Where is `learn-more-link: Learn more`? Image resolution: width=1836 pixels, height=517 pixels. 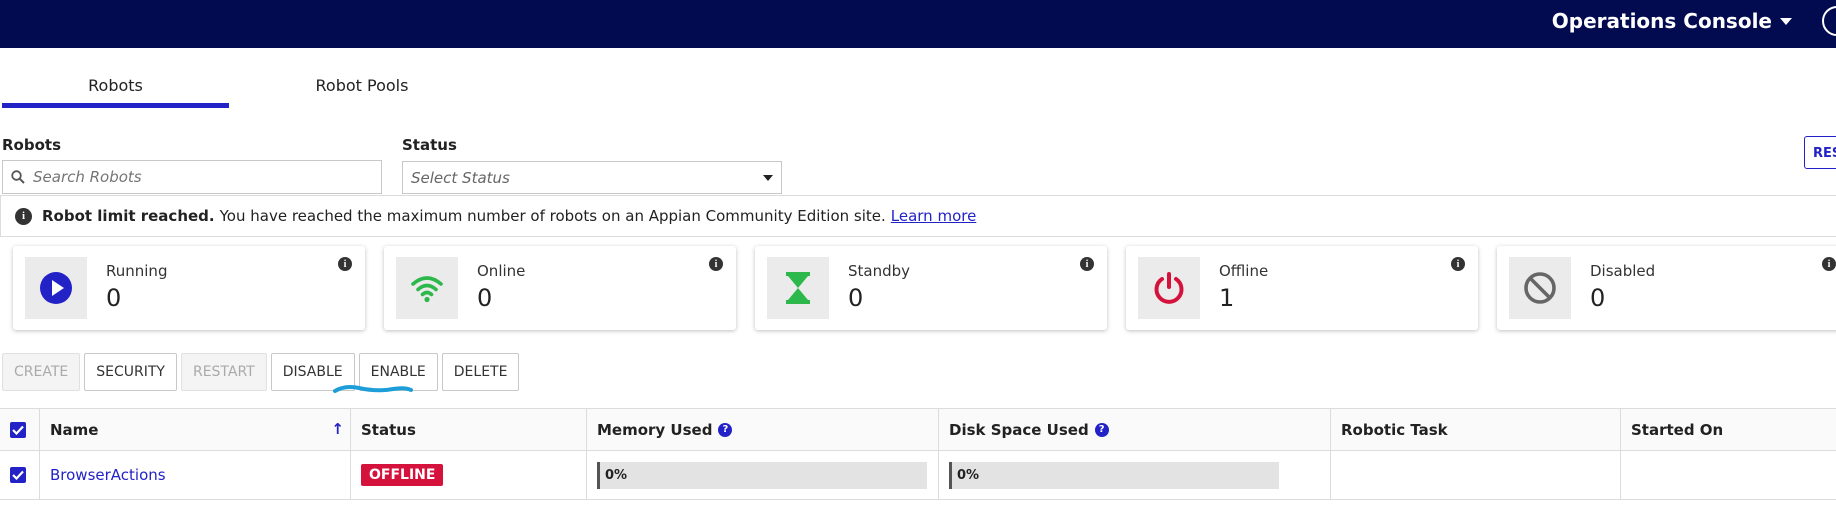 learn-more-link: Learn more is located at coordinates (934, 216).